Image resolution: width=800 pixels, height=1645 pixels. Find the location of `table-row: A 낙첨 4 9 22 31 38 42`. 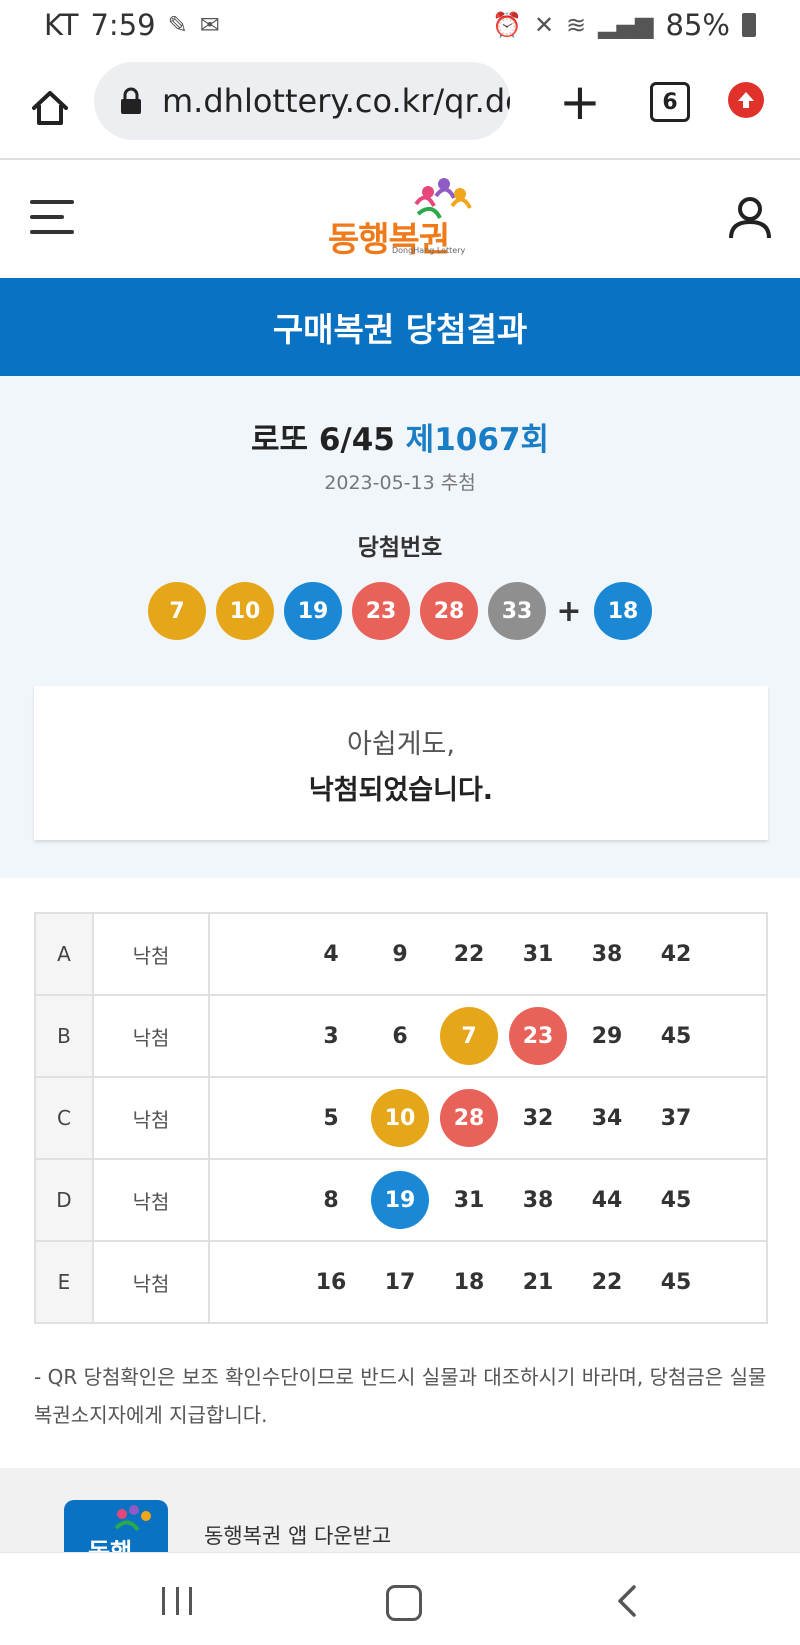

table-row: A 낙첨 4 9 22 31 38 42 is located at coordinates (401, 954).